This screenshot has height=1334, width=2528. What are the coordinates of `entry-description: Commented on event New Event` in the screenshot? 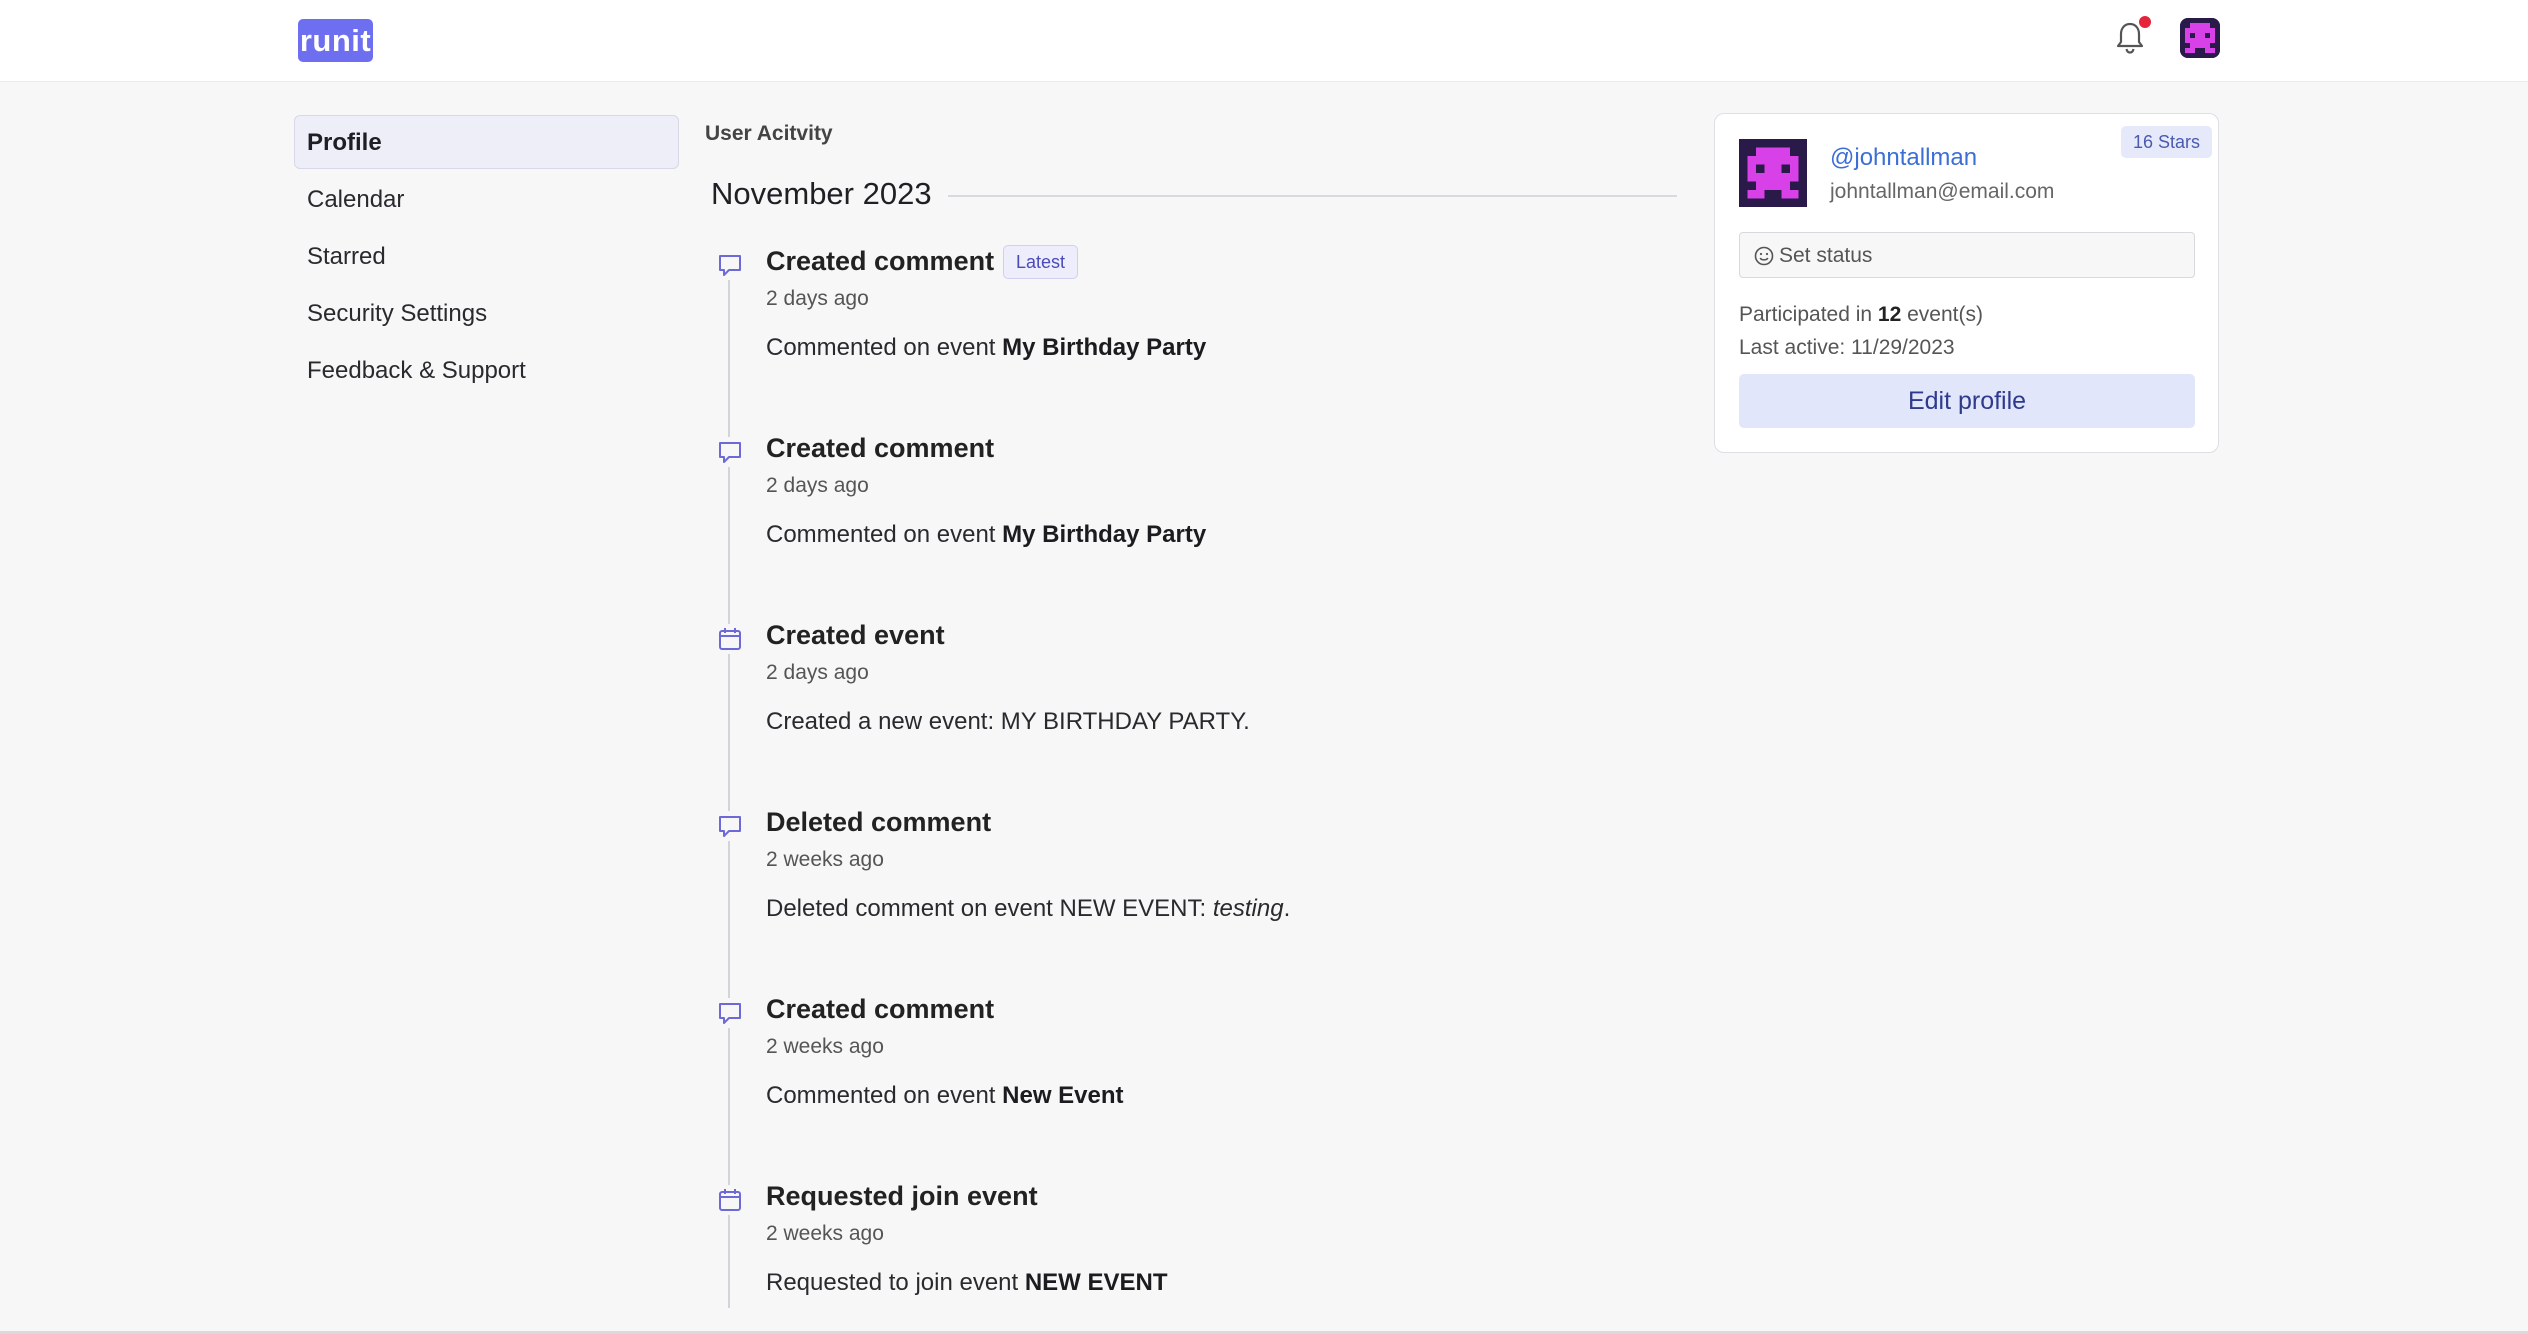 It's located at (945, 1096).